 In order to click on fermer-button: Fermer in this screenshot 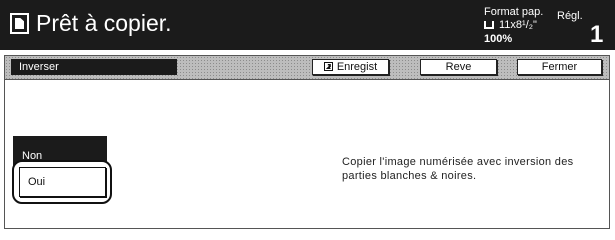, I will do `click(559, 67)`.